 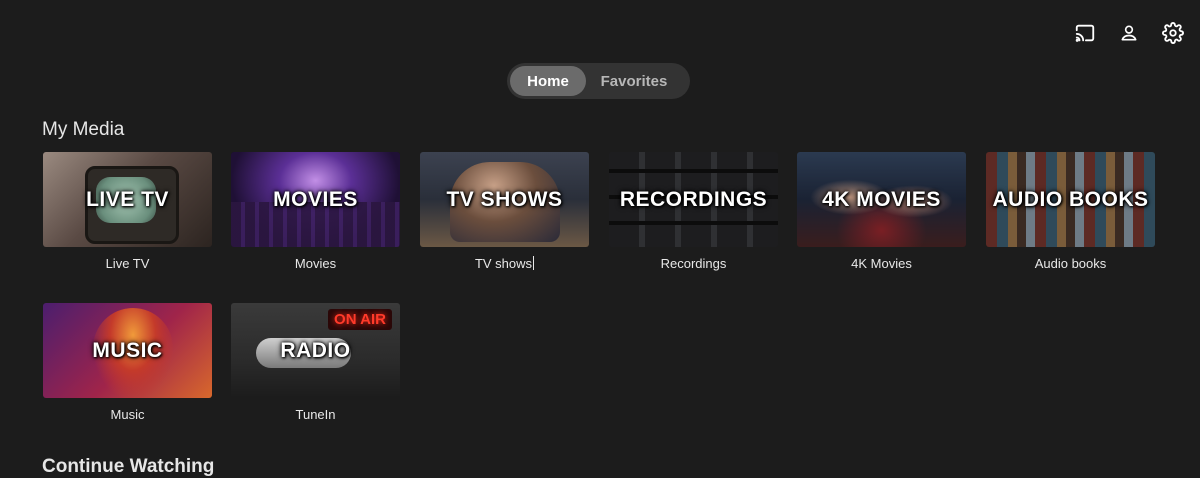 What do you see at coordinates (693, 263) in the screenshot?
I see `tile-label: Recordings` at bounding box center [693, 263].